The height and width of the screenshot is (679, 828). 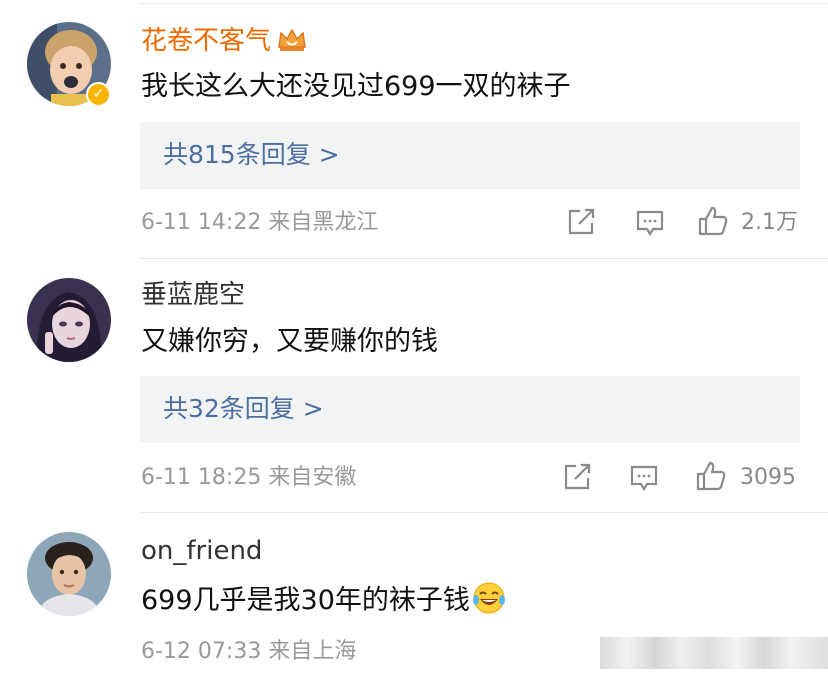 What do you see at coordinates (243, 409) in the screenshot?
I see `replies-label: 共32条回复 >` at bounding box center [243, 409].